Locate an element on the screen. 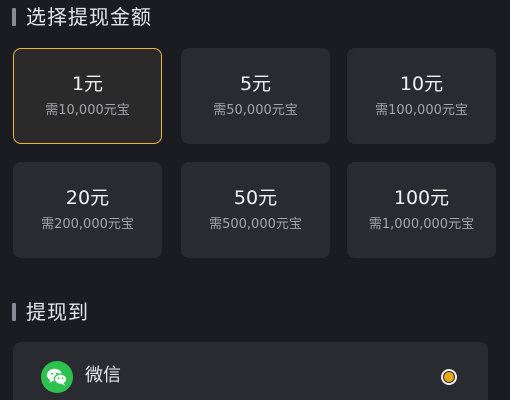 This screenshot has height=400, width=510. payment-method-label: 微信 is located at coordinates (103, 375).